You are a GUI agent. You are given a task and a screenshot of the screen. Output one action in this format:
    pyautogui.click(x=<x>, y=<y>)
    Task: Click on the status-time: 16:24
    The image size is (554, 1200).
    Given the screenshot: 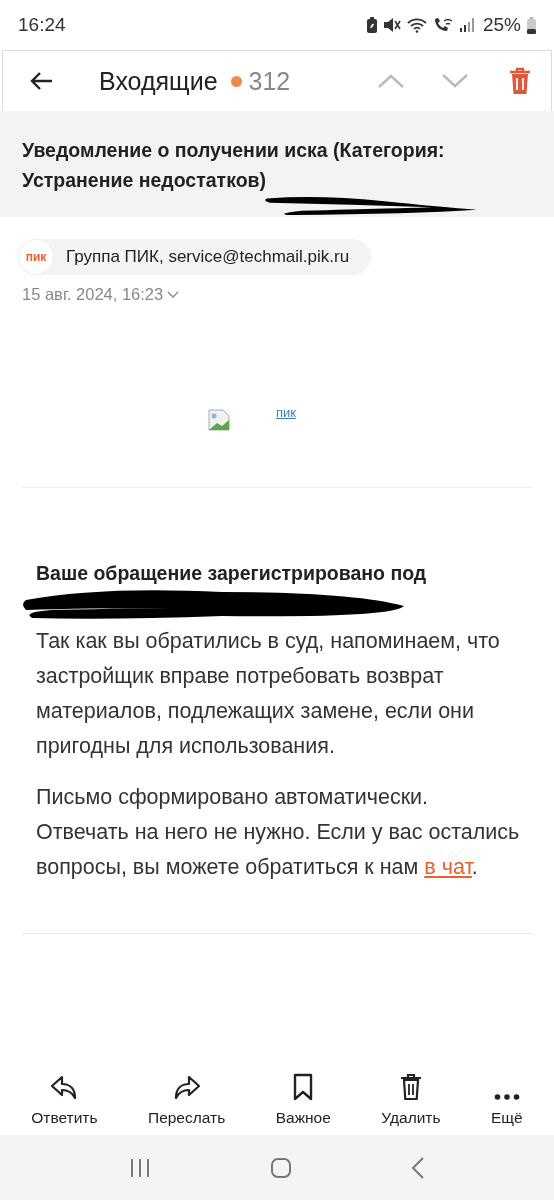 What is the action you would take?
    pyautogui.click(x=42, y=25)
    